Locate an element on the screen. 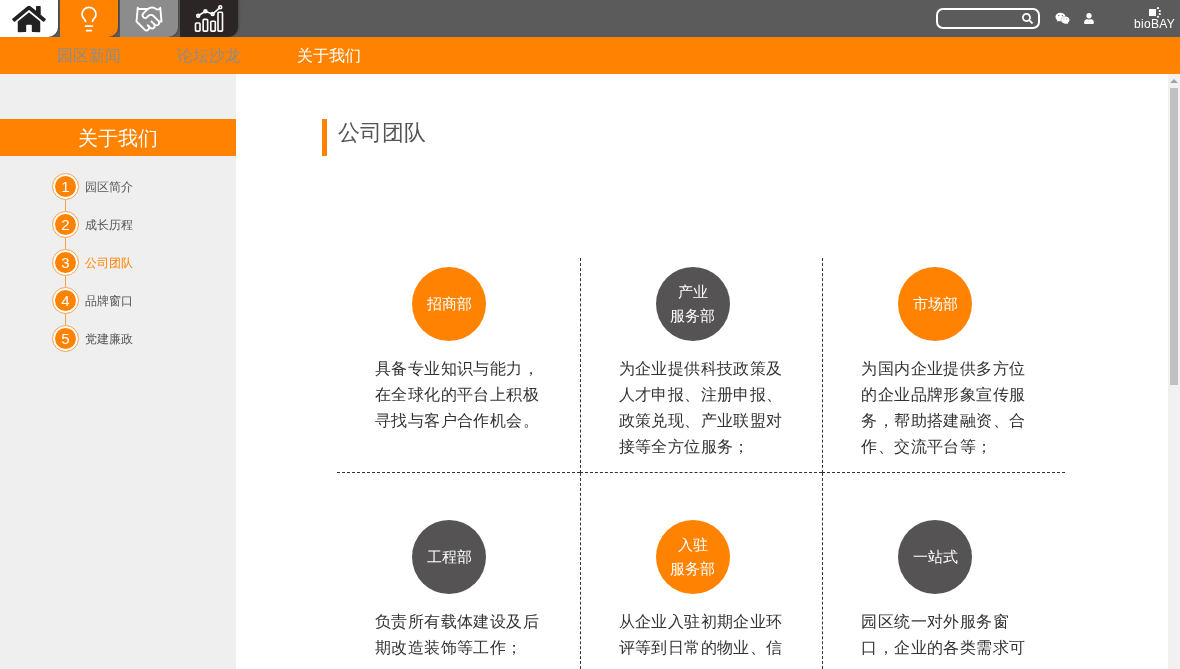 This screenshot has height=669, width=1180. sidebar-link: 品牌窗口 is located at coordinates (109, 300).